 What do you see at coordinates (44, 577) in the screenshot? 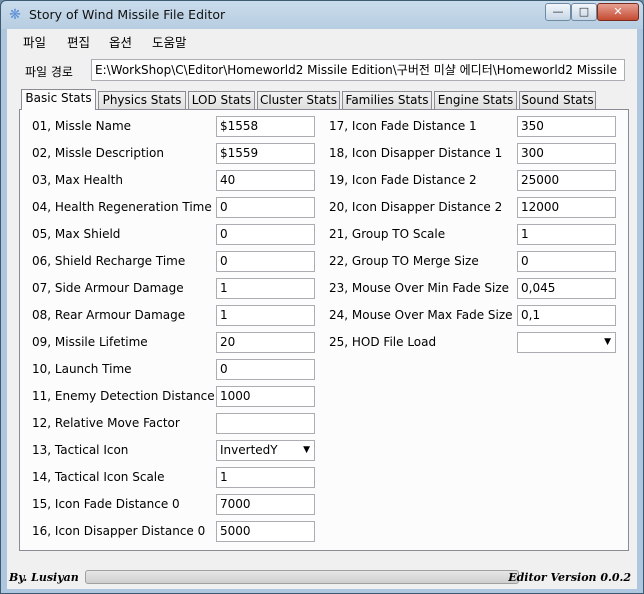
I see `author-credit: By. Lusiyan` at bounding box center [44, 577].